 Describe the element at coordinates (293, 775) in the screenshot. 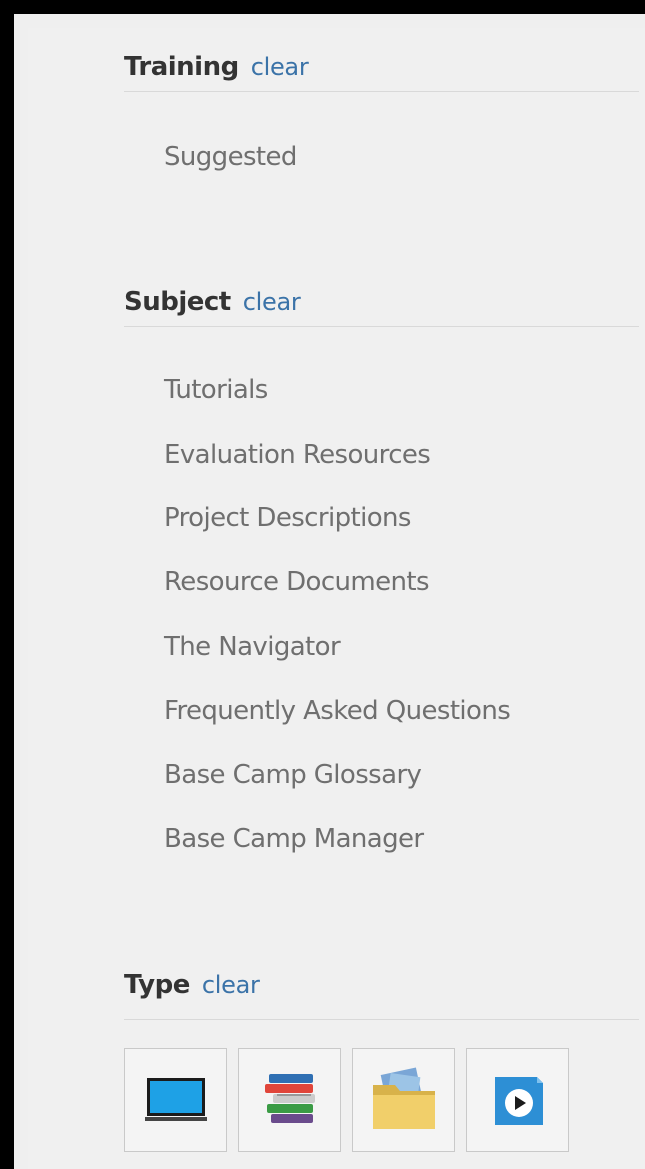

I see `filter-item-base-camp-glossary: Base Camp Glossary` at that location.